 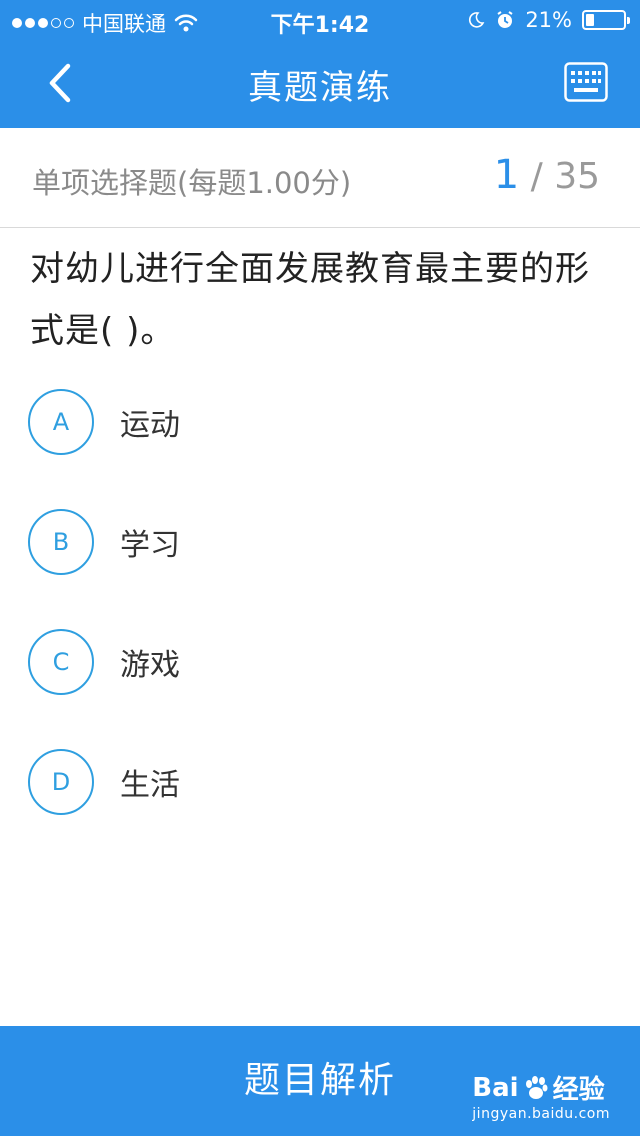 What do you see at coordinates (61, 542) in the screenshot?
I see `option-letter-badge: B` at bounding box center [61, 542].